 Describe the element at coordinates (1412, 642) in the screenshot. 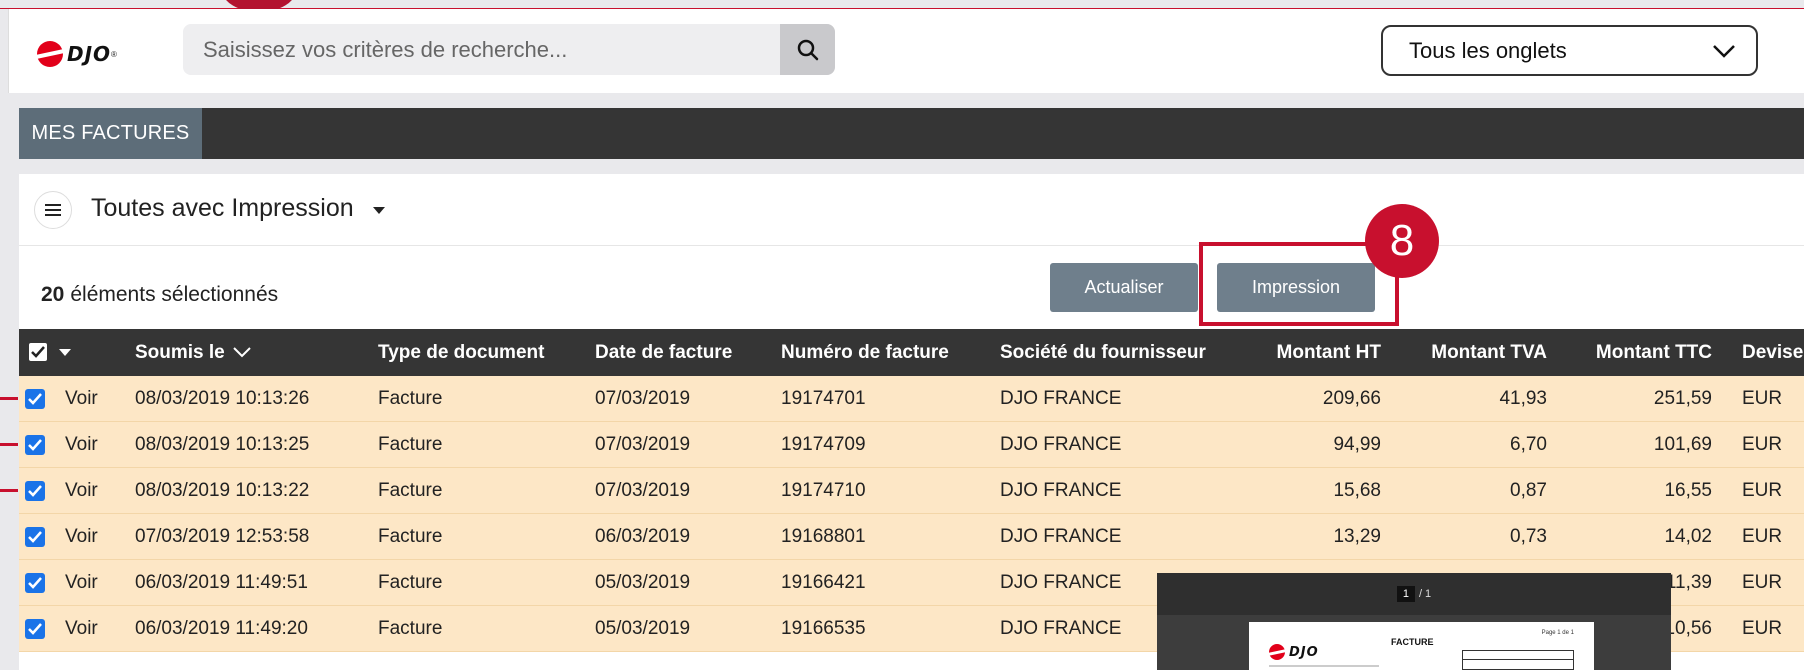

I see `pdf-title: FACTURE` at that location.